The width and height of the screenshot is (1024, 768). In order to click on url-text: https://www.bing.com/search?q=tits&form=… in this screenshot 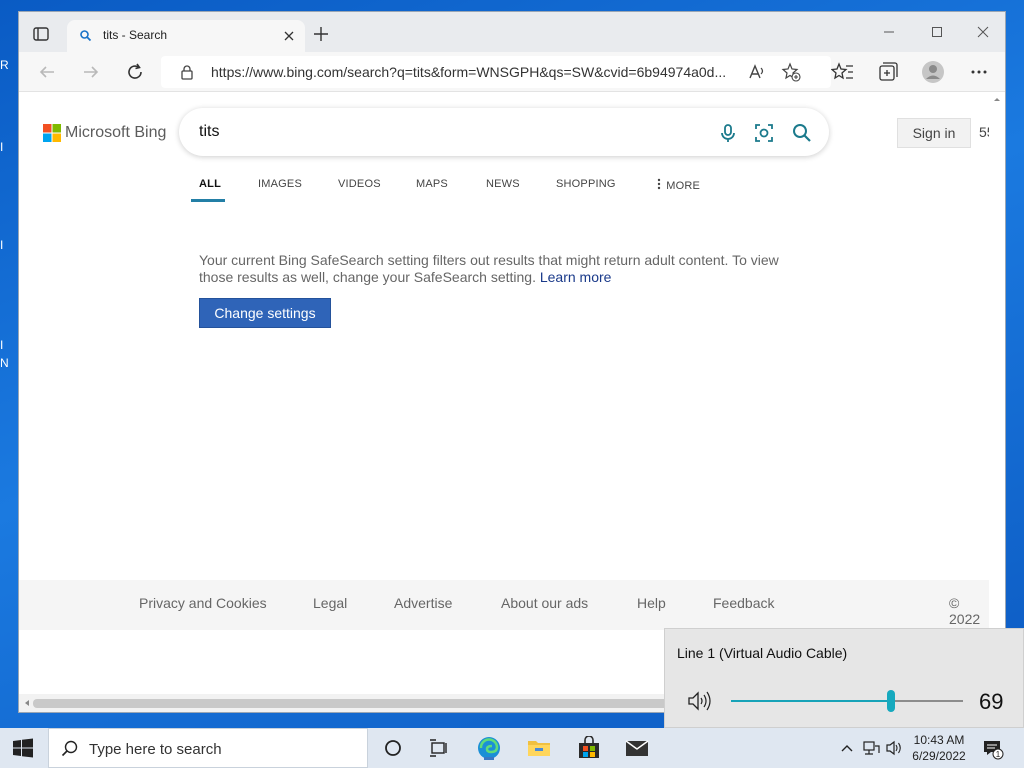, I will do `click(481, 72)`.